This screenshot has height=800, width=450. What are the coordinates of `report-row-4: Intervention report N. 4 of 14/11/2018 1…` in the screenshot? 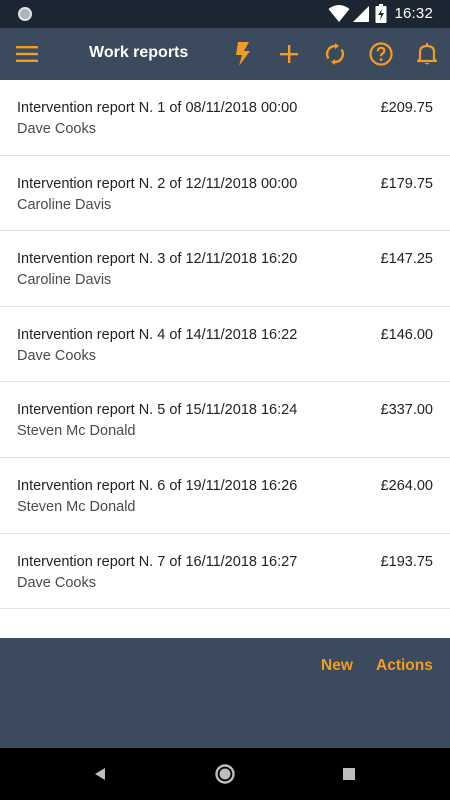 It's located at (225, 344).